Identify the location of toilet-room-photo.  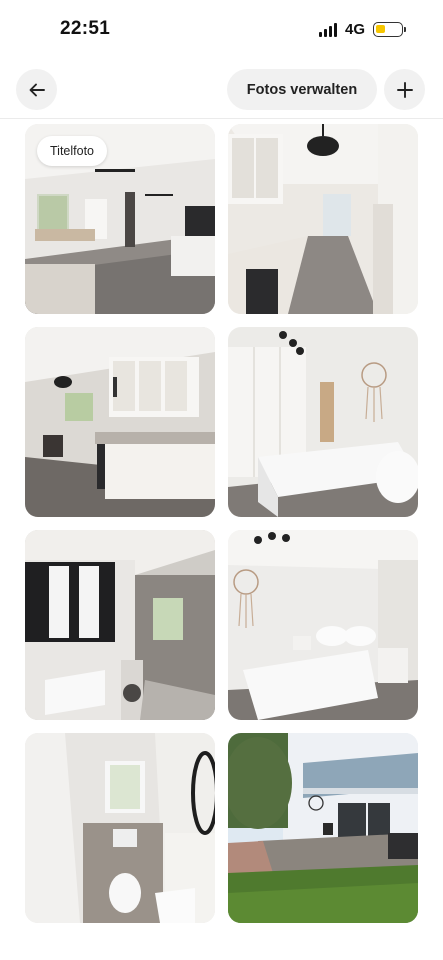
(120, 828).